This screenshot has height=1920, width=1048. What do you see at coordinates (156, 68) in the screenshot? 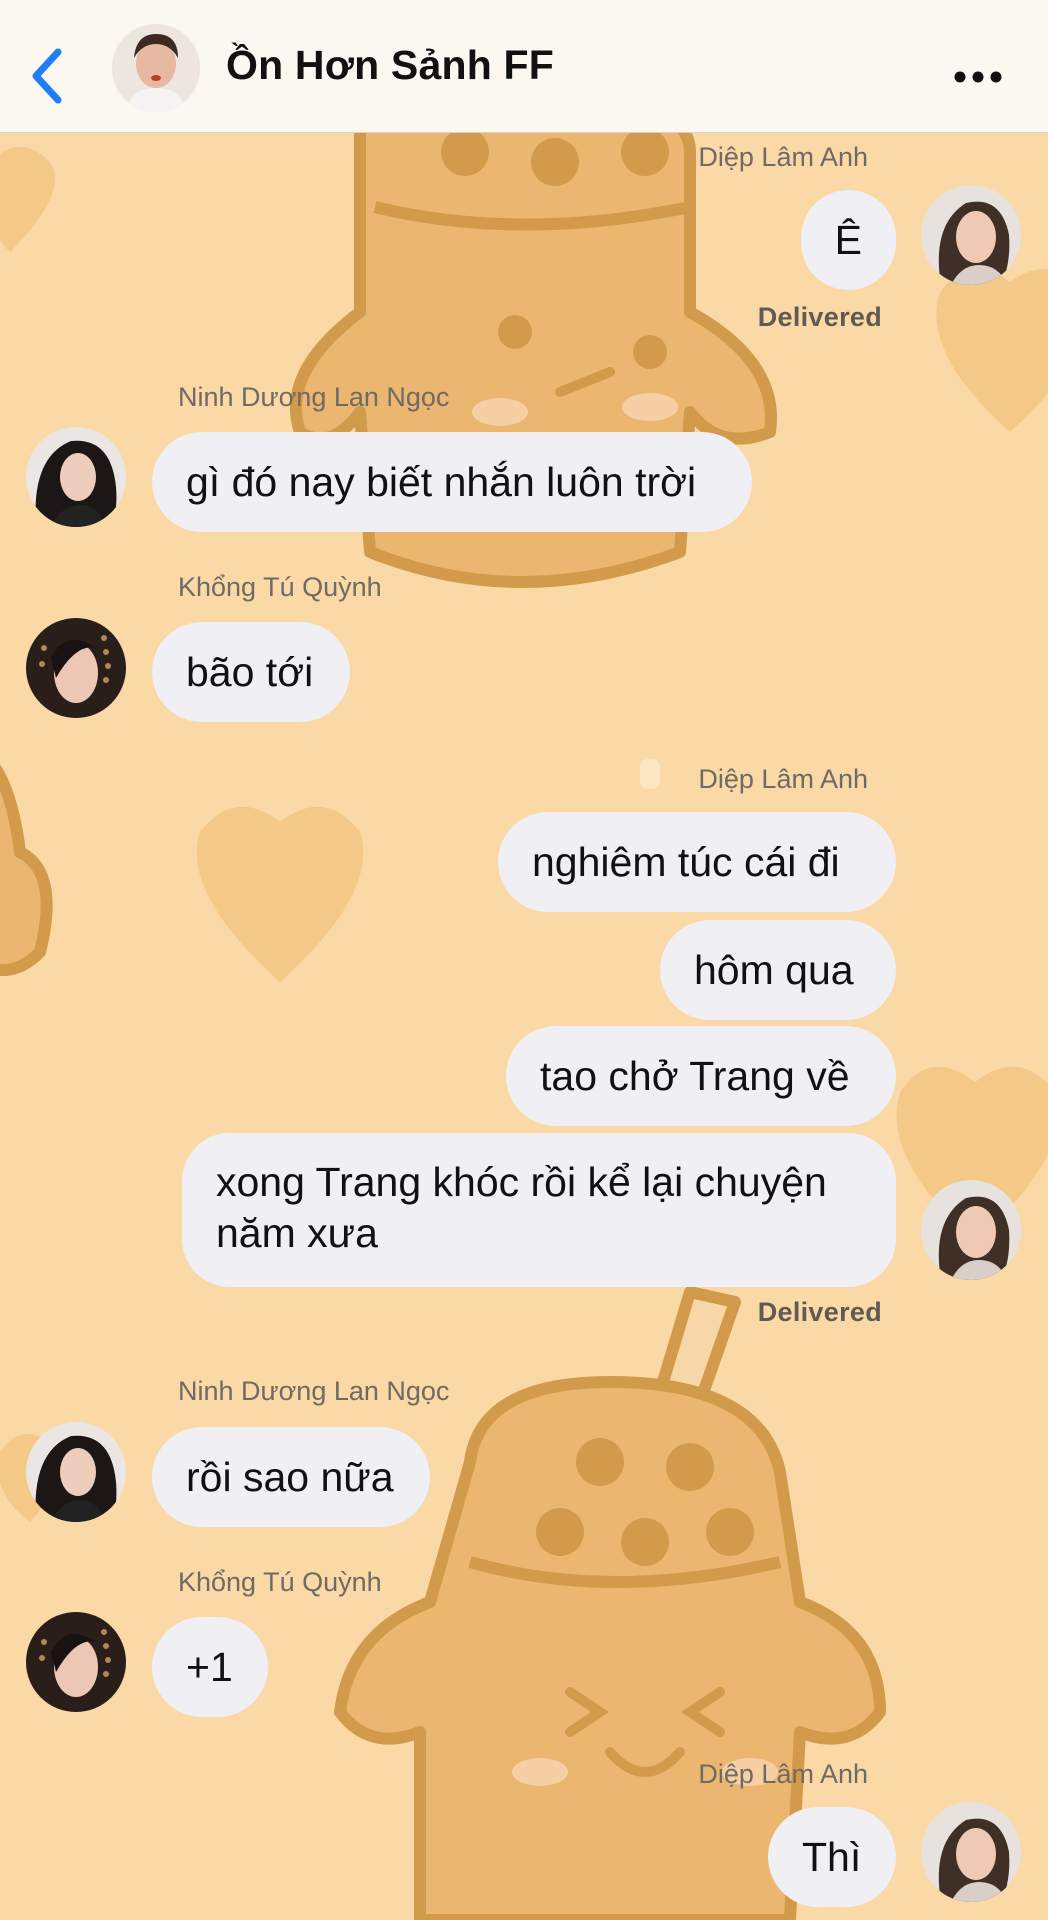
I see `group-avatar` at bounding box center [156, 68].